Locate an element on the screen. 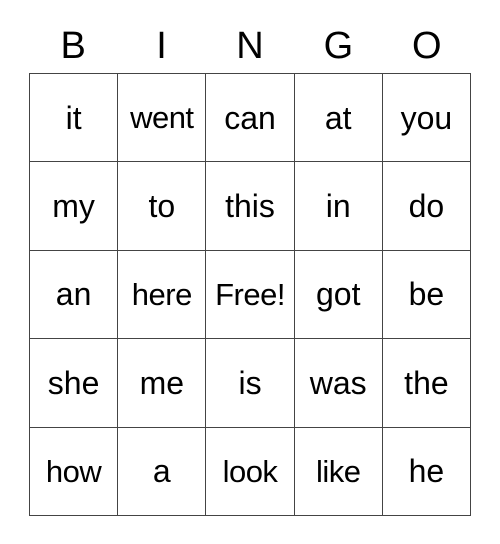  bingo-cell-label: you is located at coordinates (426, 117).